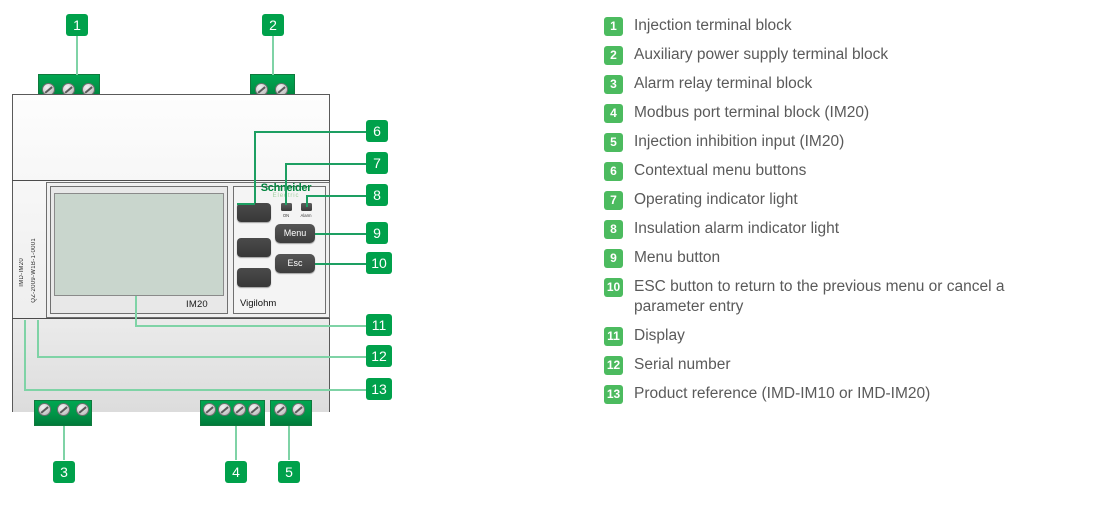  What do you see at coordinates (839, 26) in the screenshot?
I see `legend-item: 1 Injection terminal block` at bounding box center [839, 26].